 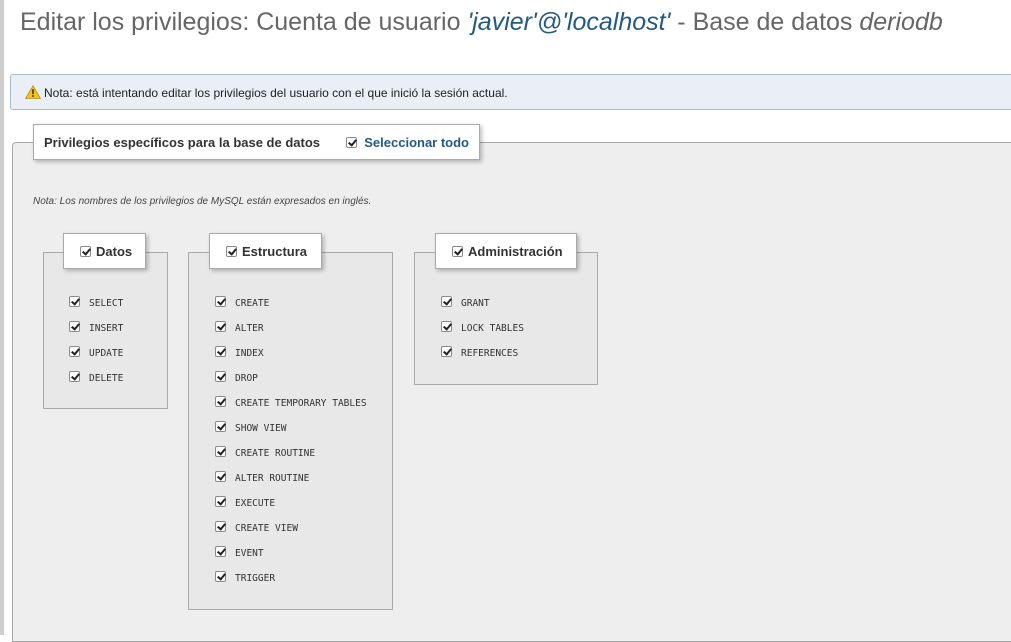 I want to click on group-datos-legend: Datos, so click(x=104, y=251).